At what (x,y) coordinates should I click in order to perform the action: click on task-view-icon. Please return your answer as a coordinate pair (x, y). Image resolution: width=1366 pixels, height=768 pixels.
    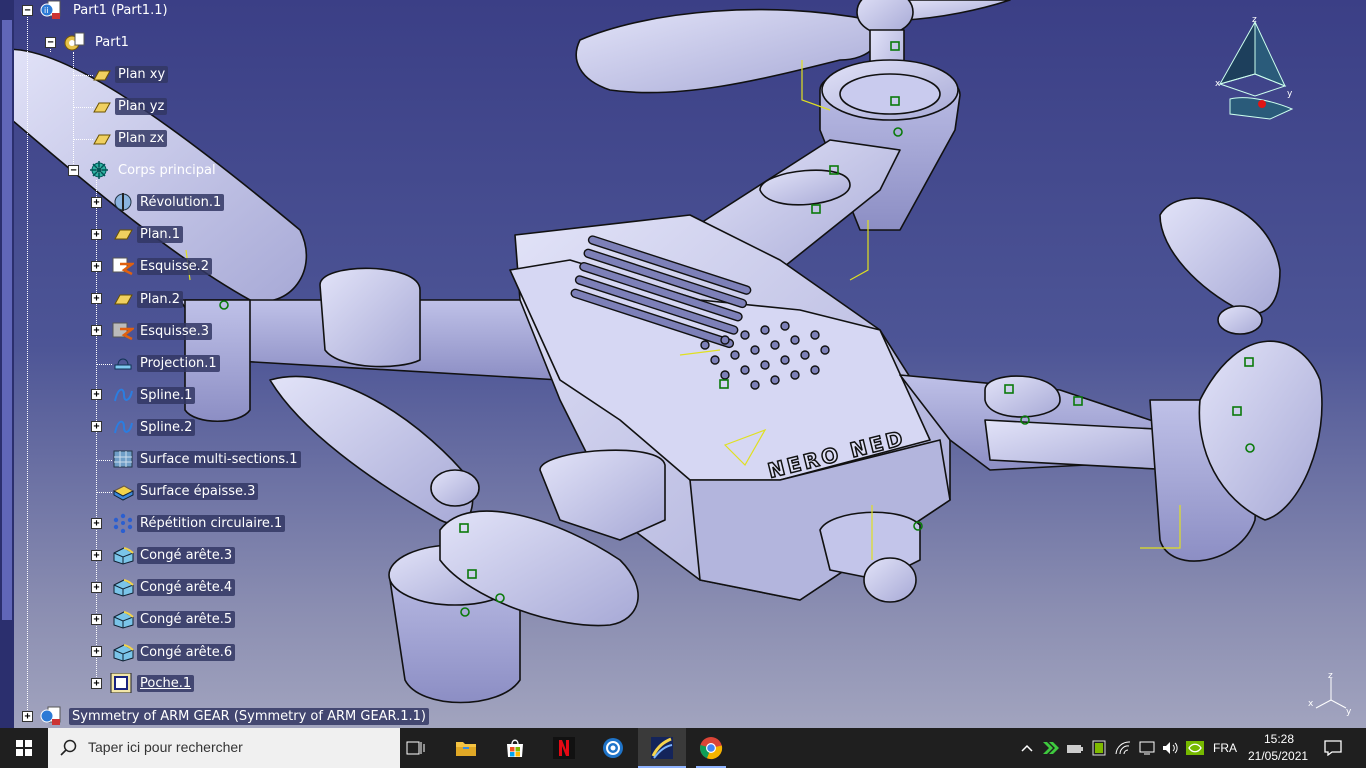
    Looking at the image, I should click on (415, 748).